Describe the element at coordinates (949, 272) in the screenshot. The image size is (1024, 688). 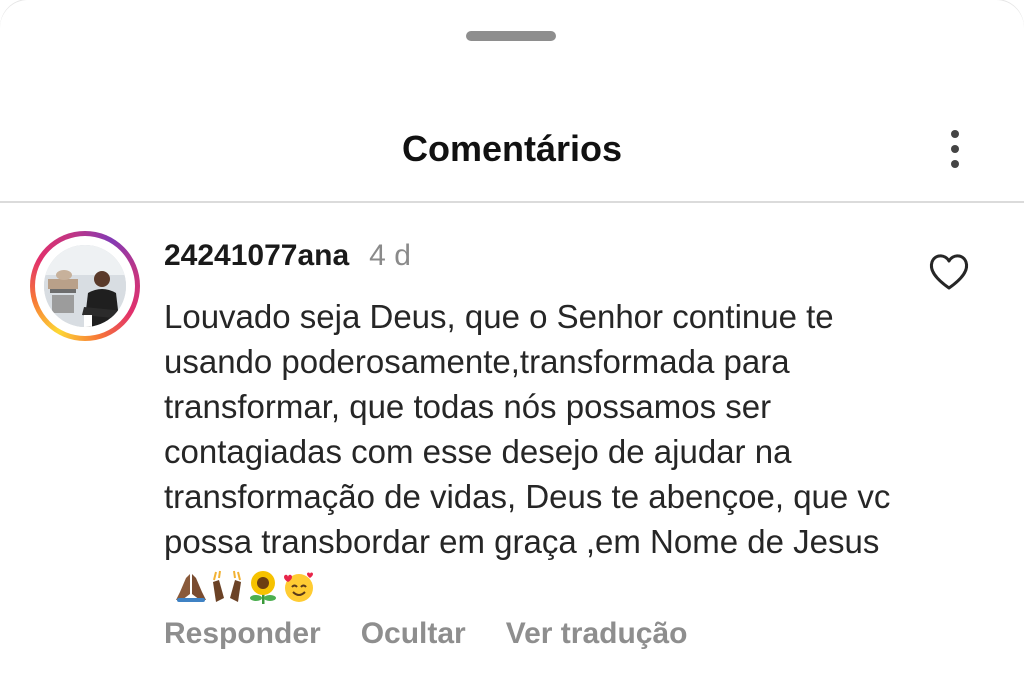
I see `heart-outline-icon` at that location.